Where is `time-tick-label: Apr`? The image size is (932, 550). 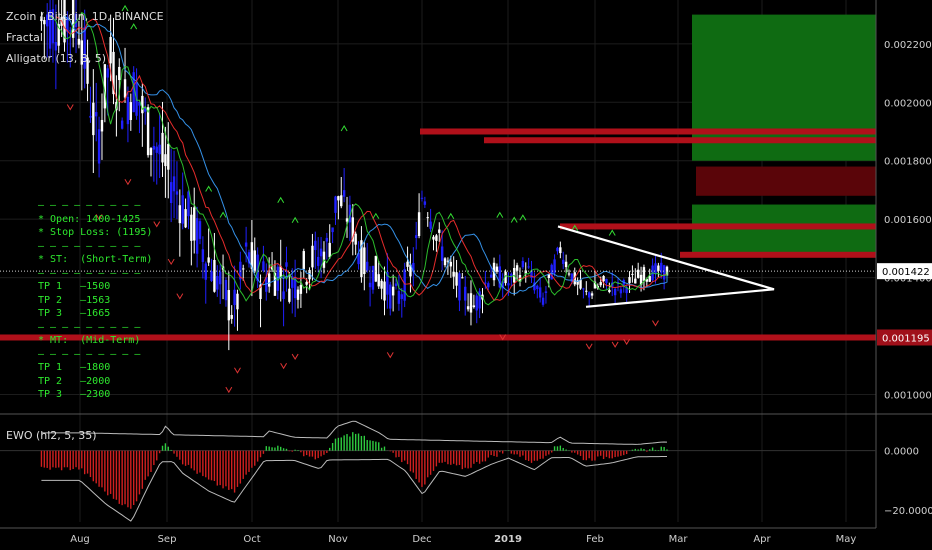
time-tick-label: Apr is located at coordinates (762, 539).